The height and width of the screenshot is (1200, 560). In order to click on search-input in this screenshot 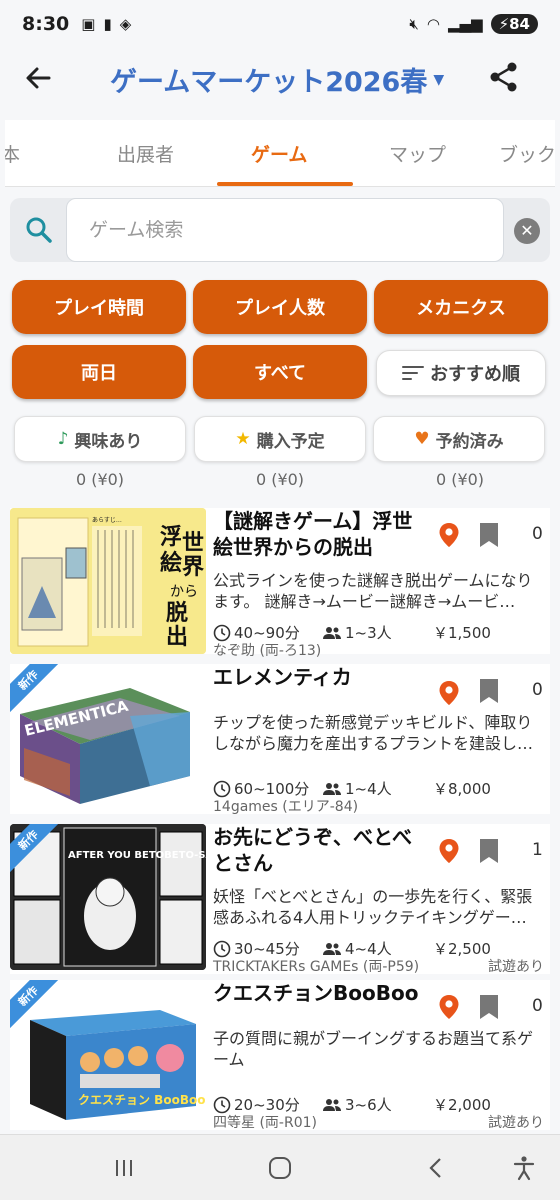, I will do `click(285, 230)`.